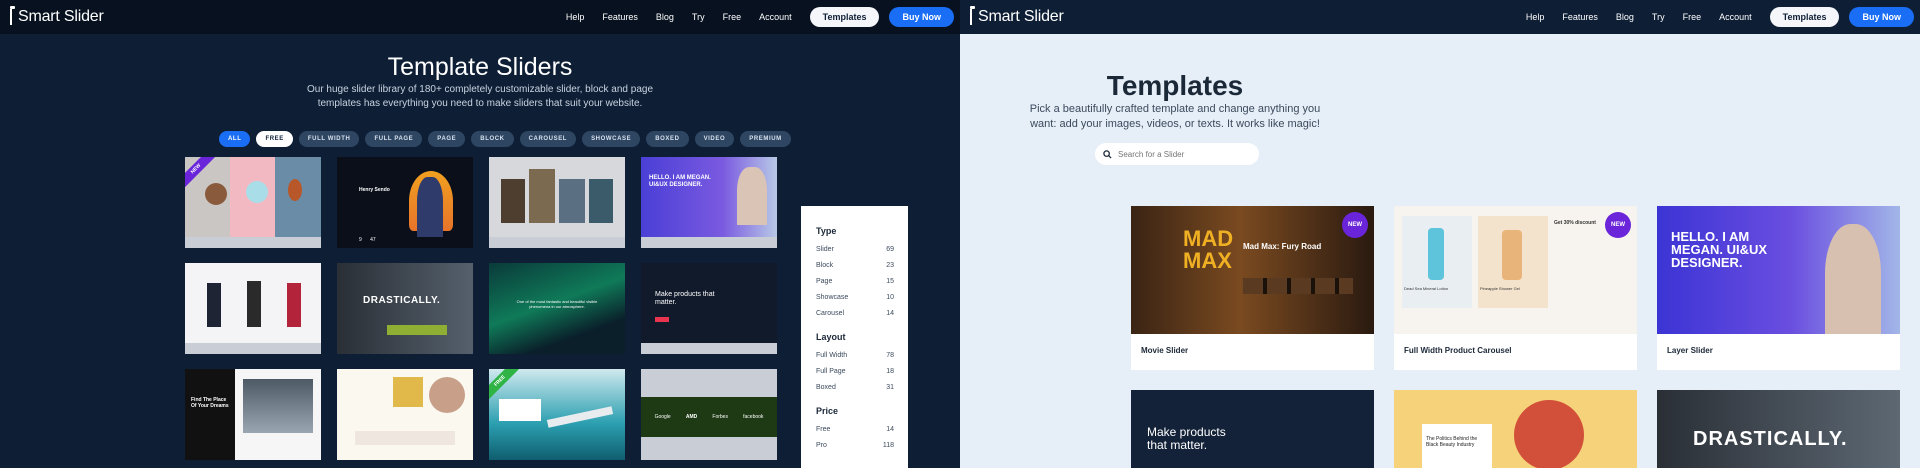 Image resolution: width=1920 pixels, height=468 pixels. What do you see at coordinates (714, 139) in the screenshot?
I see `filter-video: VIDEO` at bounding box center [714, 139].